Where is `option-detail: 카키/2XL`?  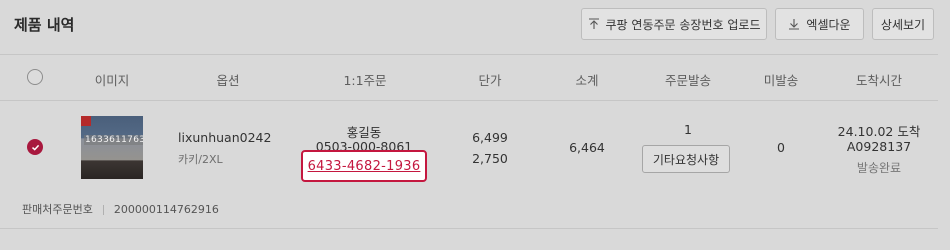 option-detail: 카키/2XL is located at coordinates (200, 159).